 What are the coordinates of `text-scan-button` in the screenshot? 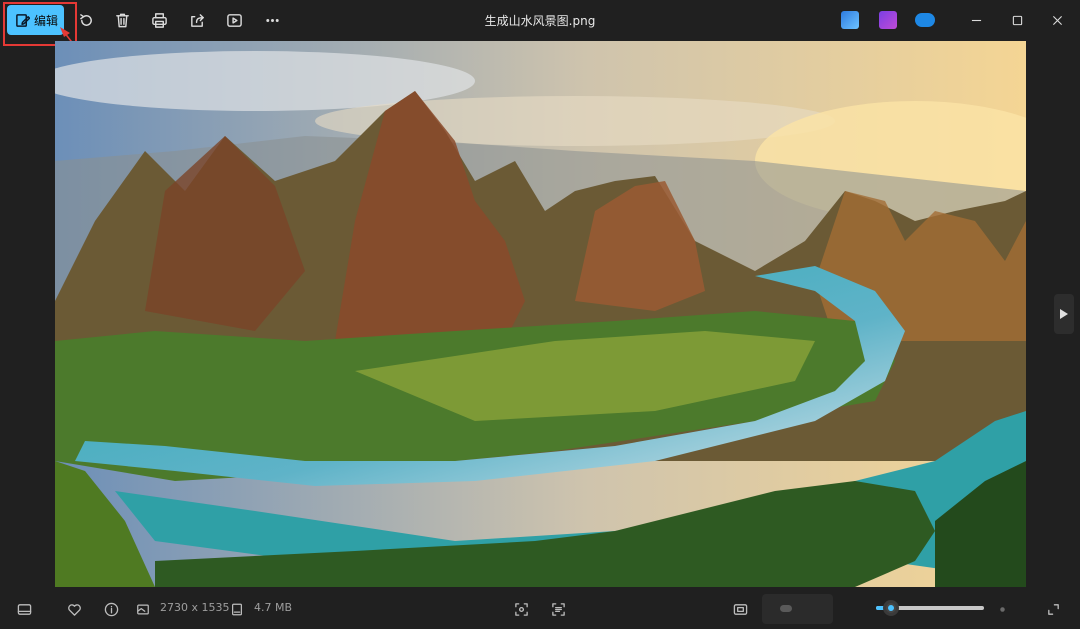 It's located at (558, 609).